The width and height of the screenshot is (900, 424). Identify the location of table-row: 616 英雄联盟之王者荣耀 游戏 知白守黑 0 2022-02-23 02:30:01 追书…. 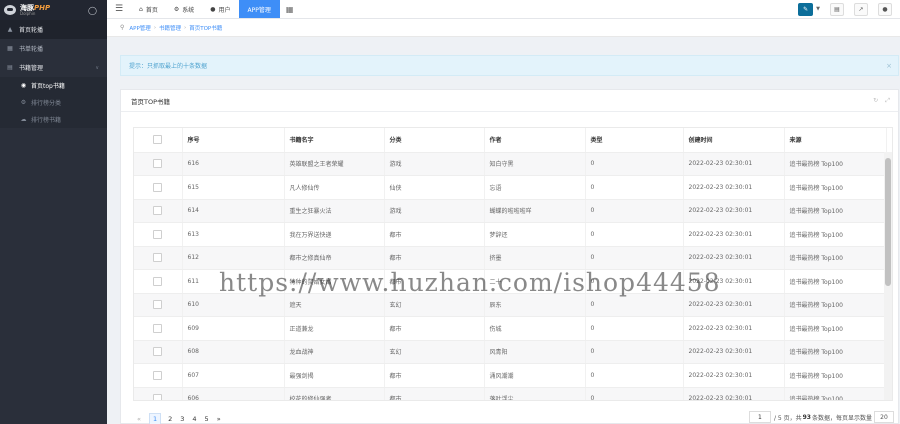
(510, 164).